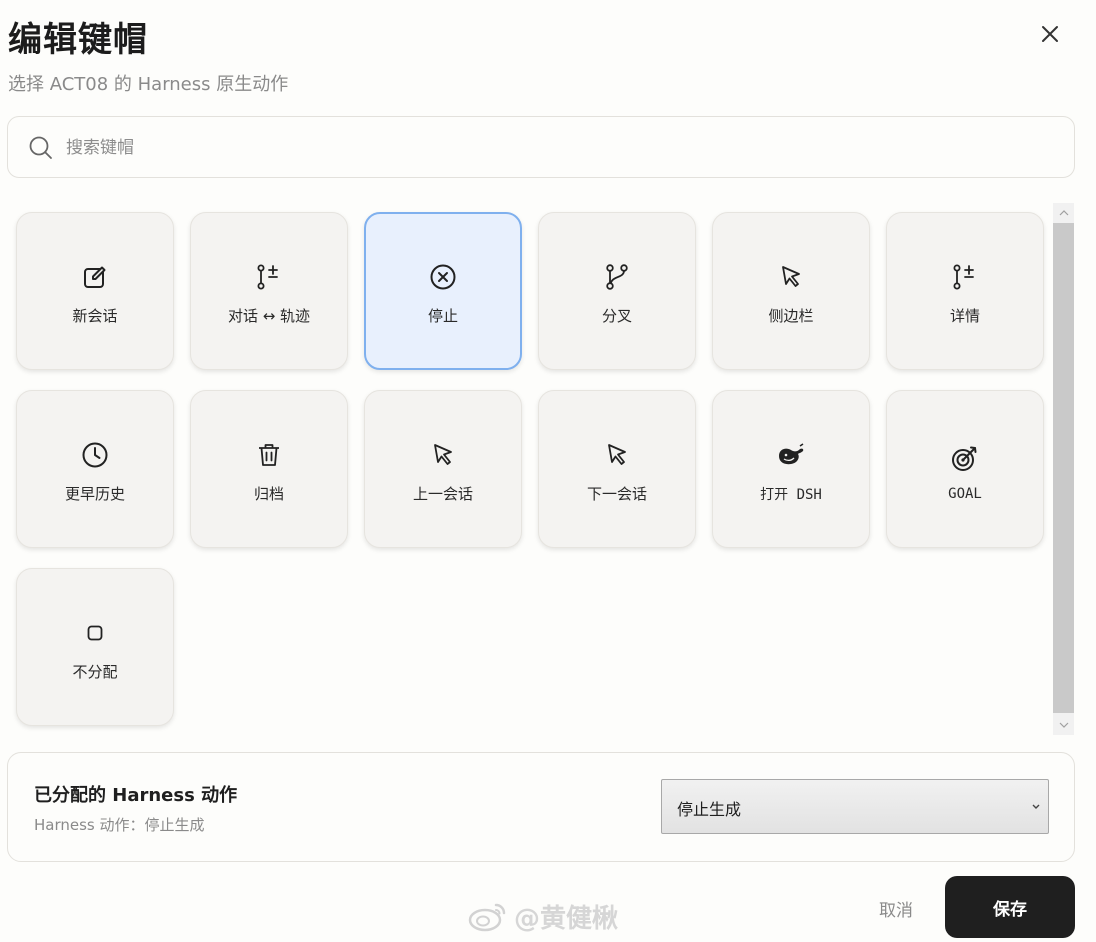  I want to click on close-button, so click(1050, 34).